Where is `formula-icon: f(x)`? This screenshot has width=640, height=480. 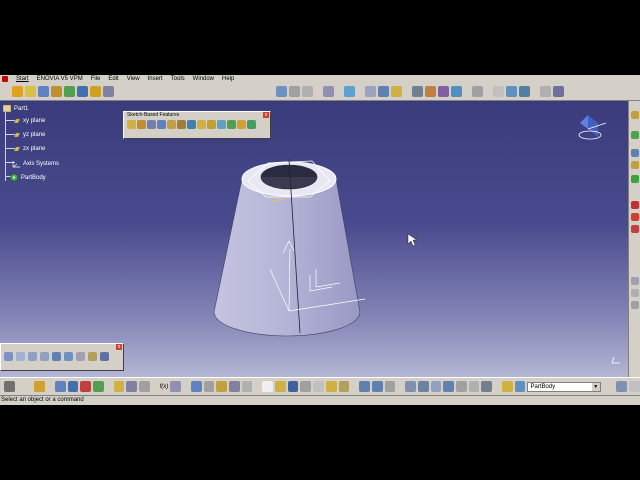 formula-icon: f(x) is located at coordinates (164, 387).